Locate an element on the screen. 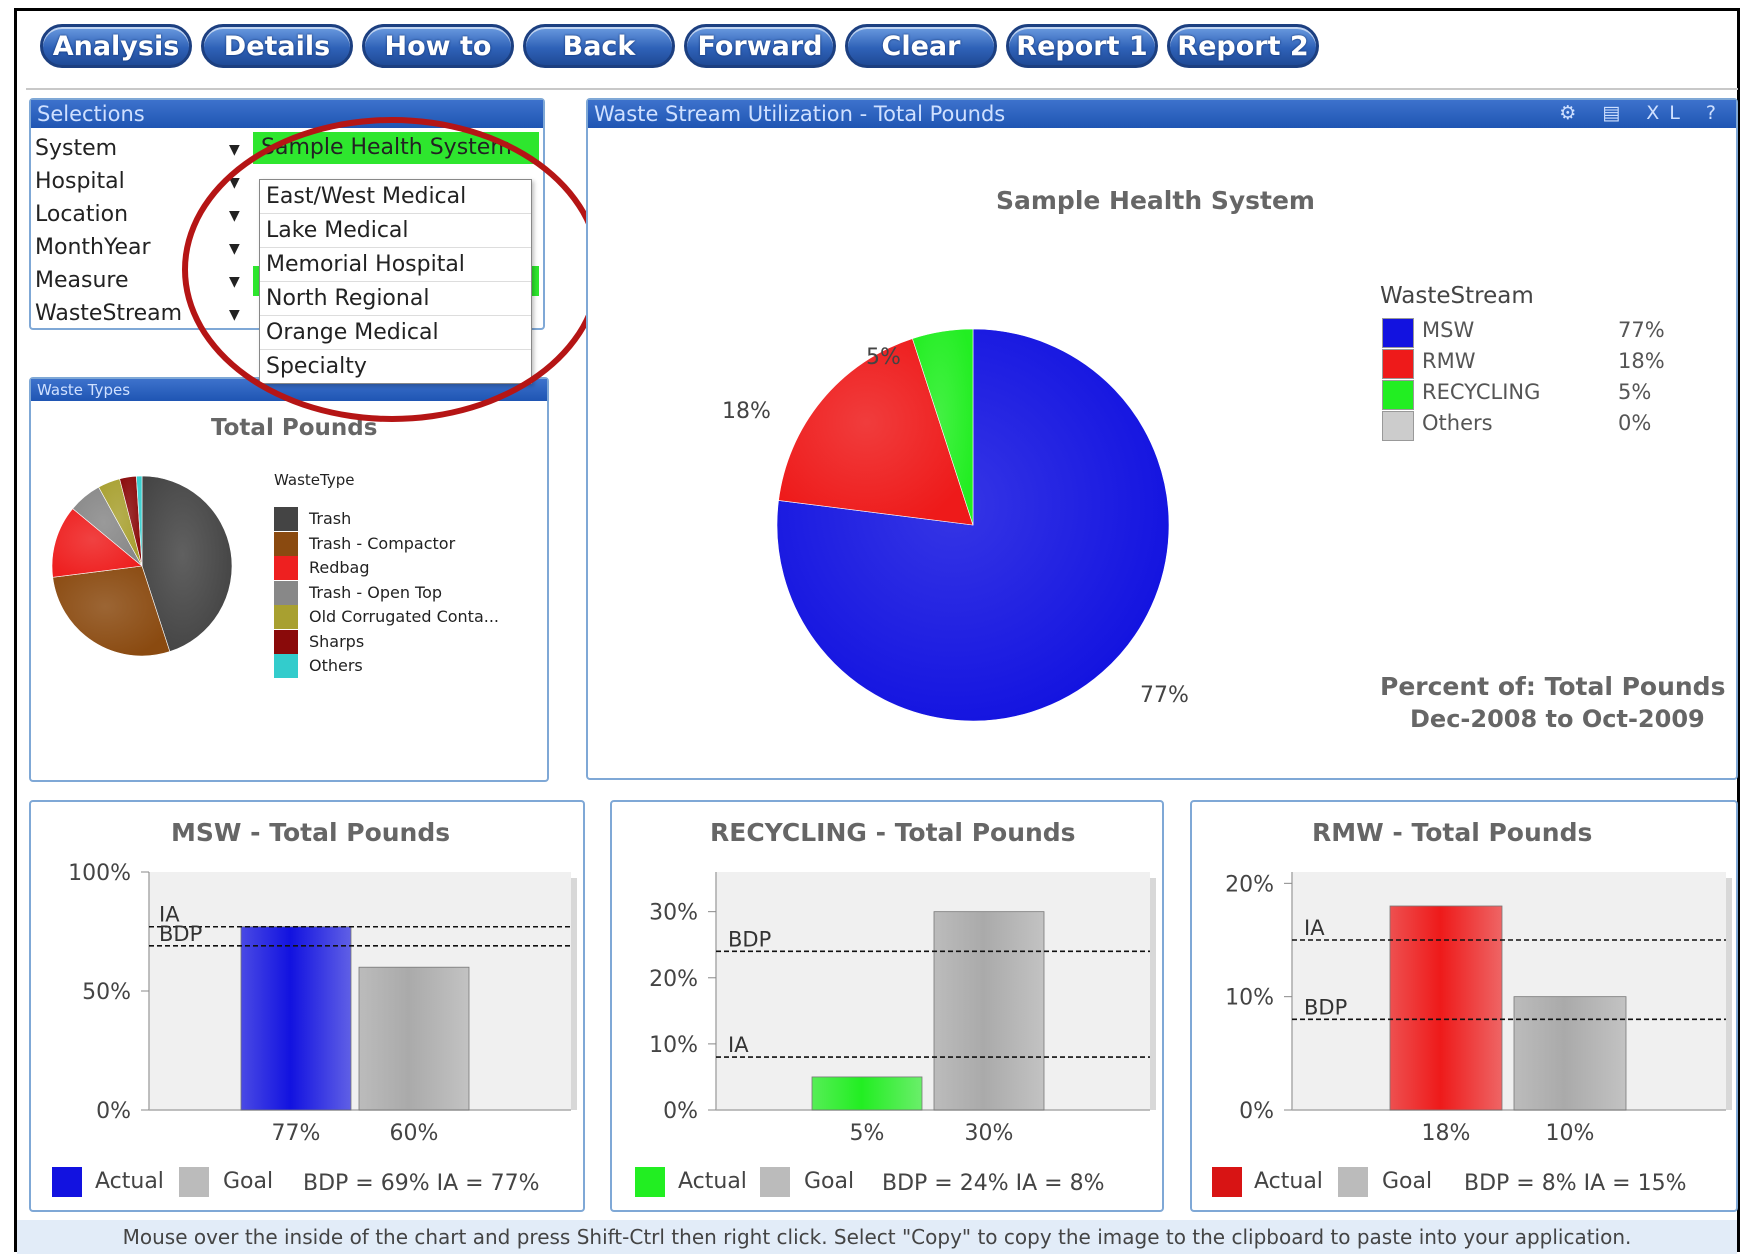  bar-value-label: 5% is located at coordinates (867, 1133).